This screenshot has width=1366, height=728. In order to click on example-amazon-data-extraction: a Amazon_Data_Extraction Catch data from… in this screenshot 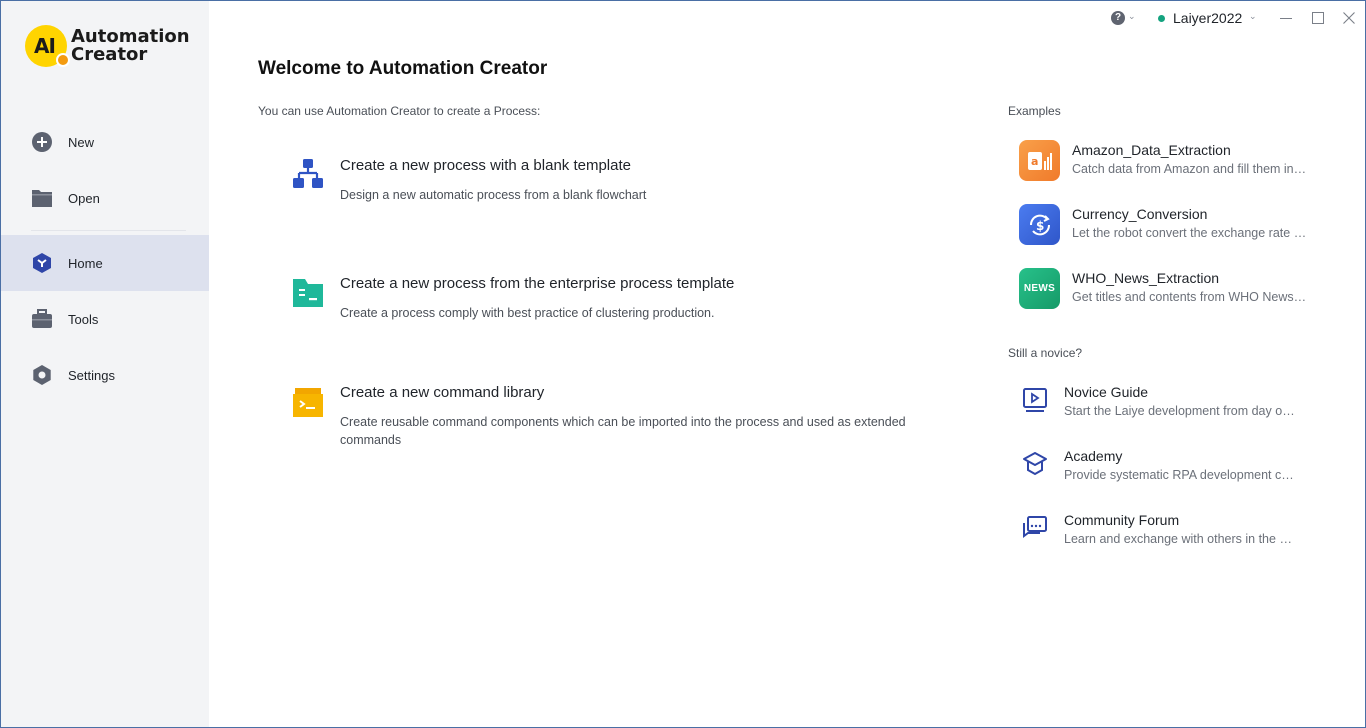, I will do `click(1169, 161)`.